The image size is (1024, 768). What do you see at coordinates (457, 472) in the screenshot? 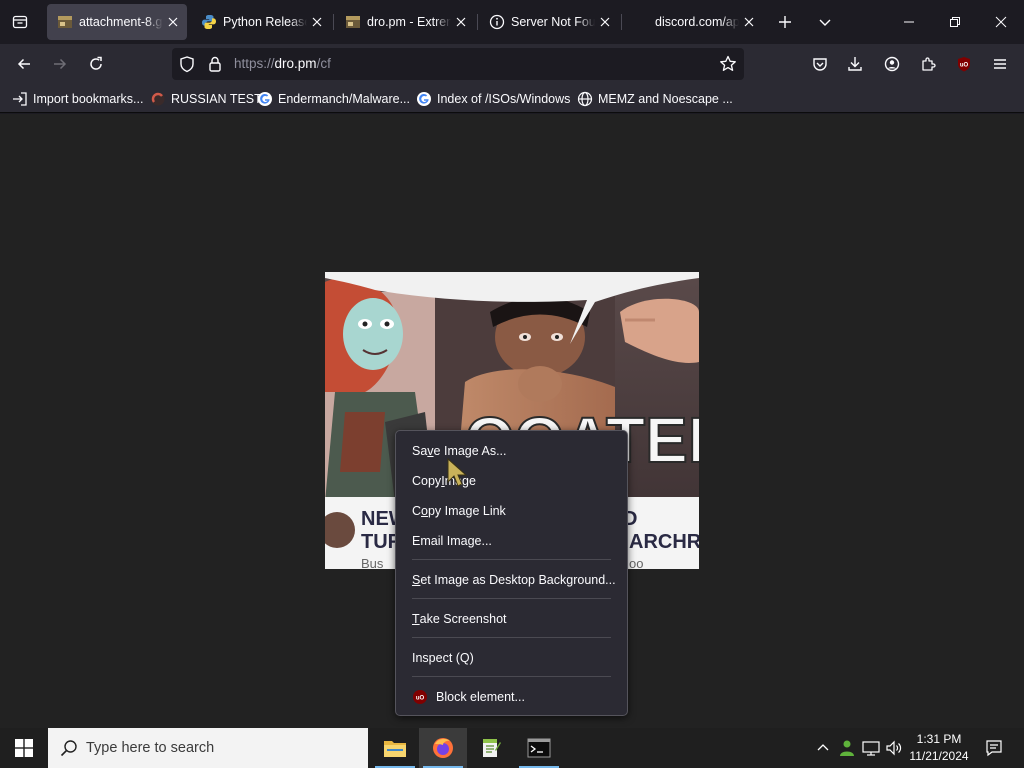
I see `mouse-cursor-icon` at bounding box center [457, 472].